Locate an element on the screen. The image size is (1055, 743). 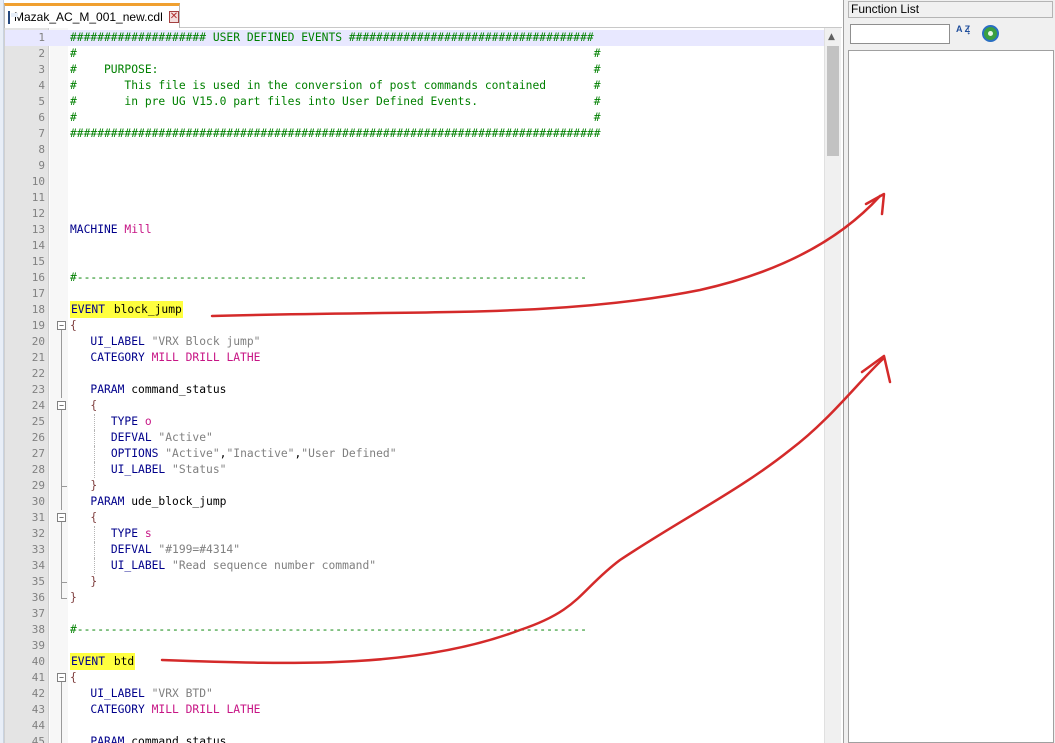
code-line: 18 EVENT block_jump is located at coordinates (415, 309).